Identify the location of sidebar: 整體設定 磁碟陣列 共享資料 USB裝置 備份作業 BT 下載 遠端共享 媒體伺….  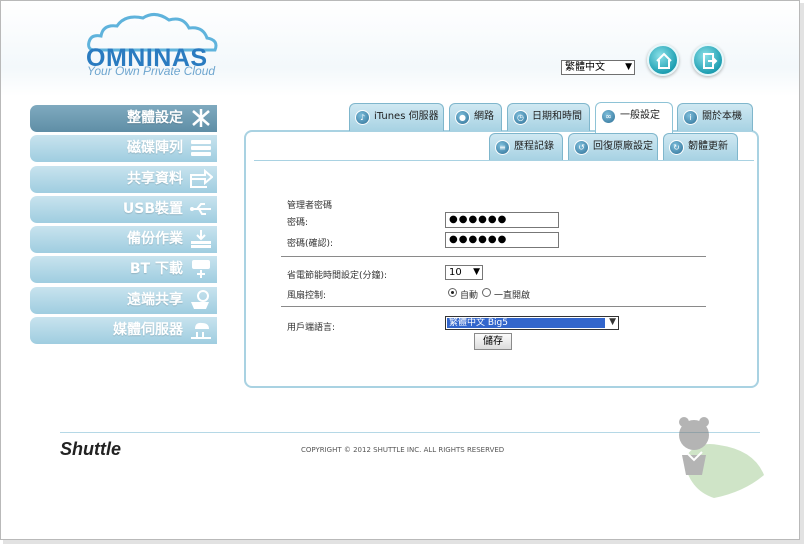
(123, 226).